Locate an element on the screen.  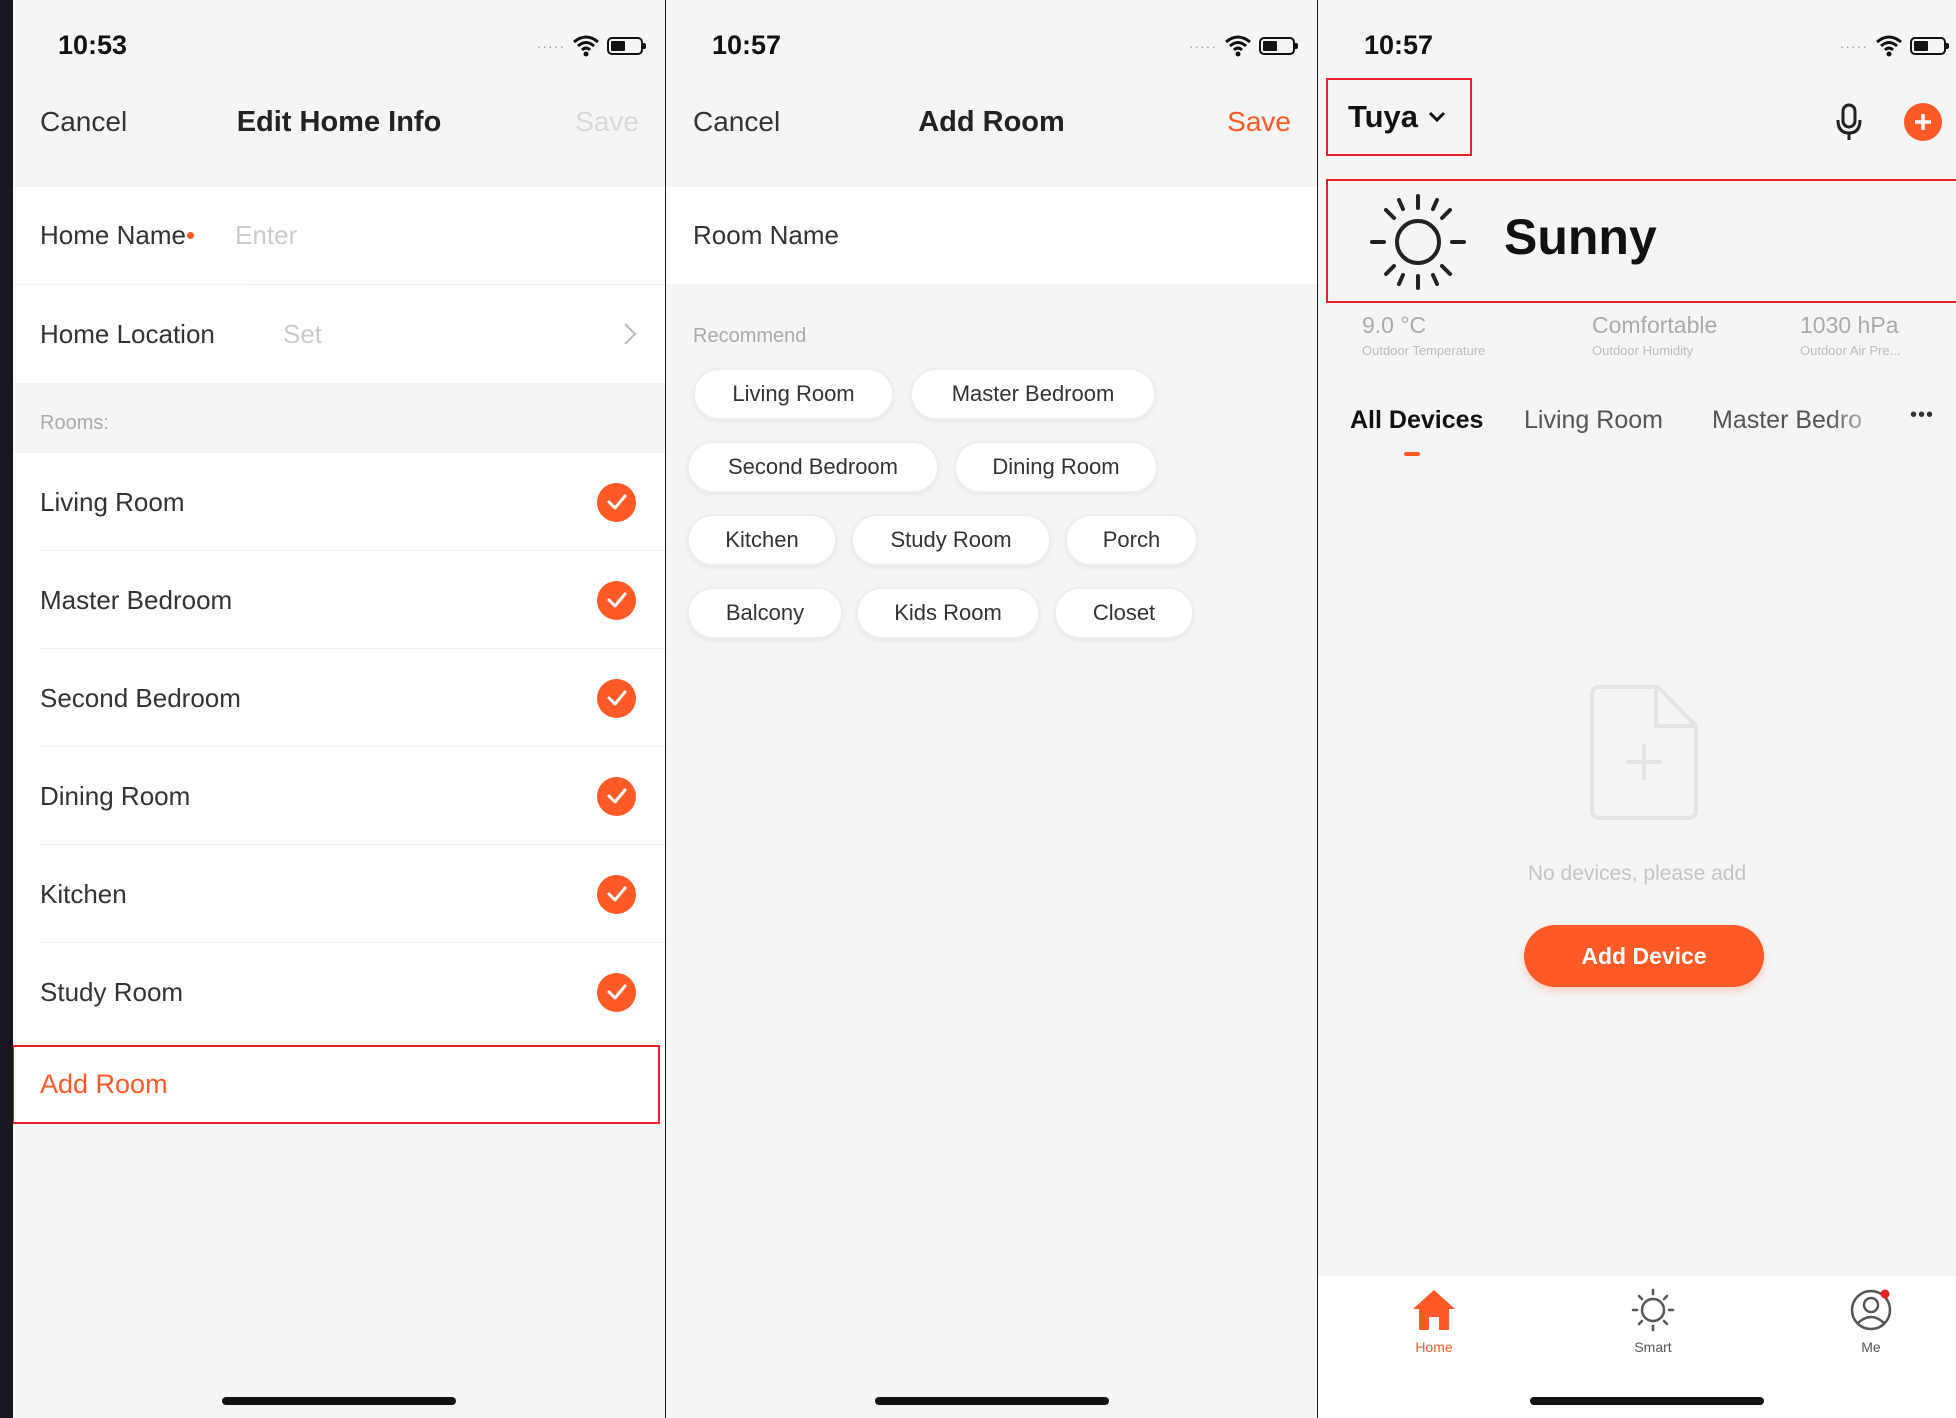
room-row: Study Room is located at coordinates (339, 992).